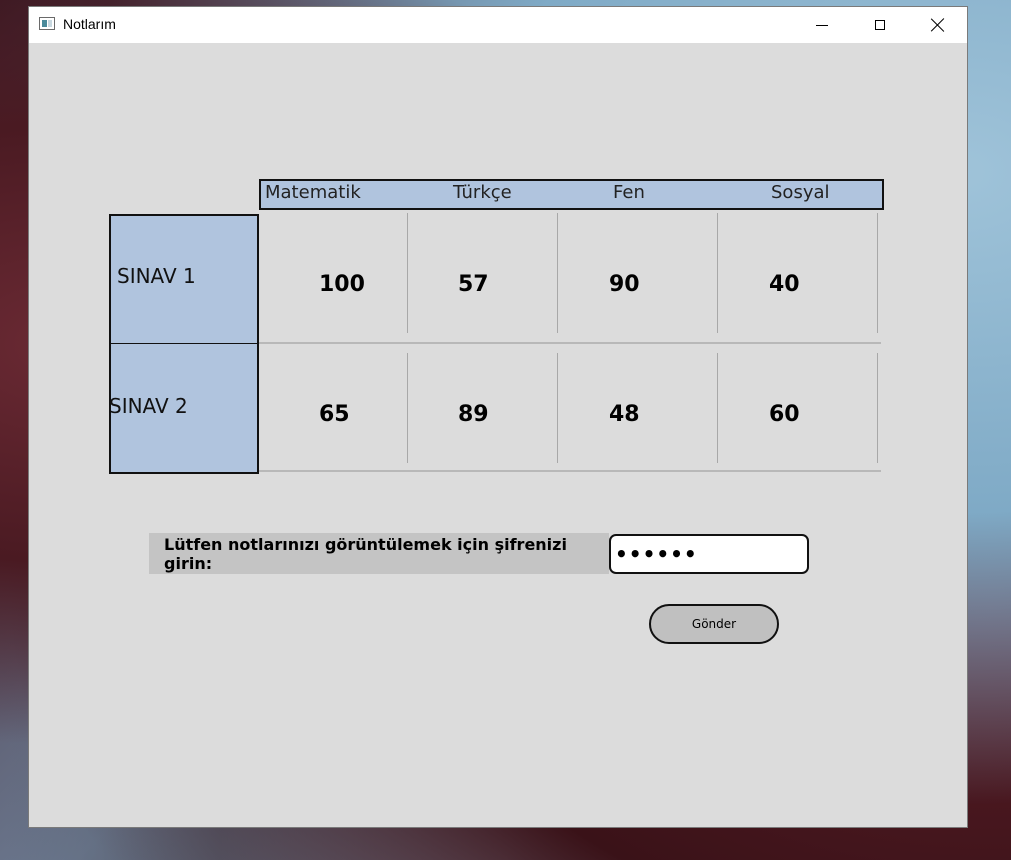 The width and height of the screenshot is (1011, 860). Describe the element at coordinates (570, 278) in the screenshot. I see `table-row: 100 57 90 40` at that location.